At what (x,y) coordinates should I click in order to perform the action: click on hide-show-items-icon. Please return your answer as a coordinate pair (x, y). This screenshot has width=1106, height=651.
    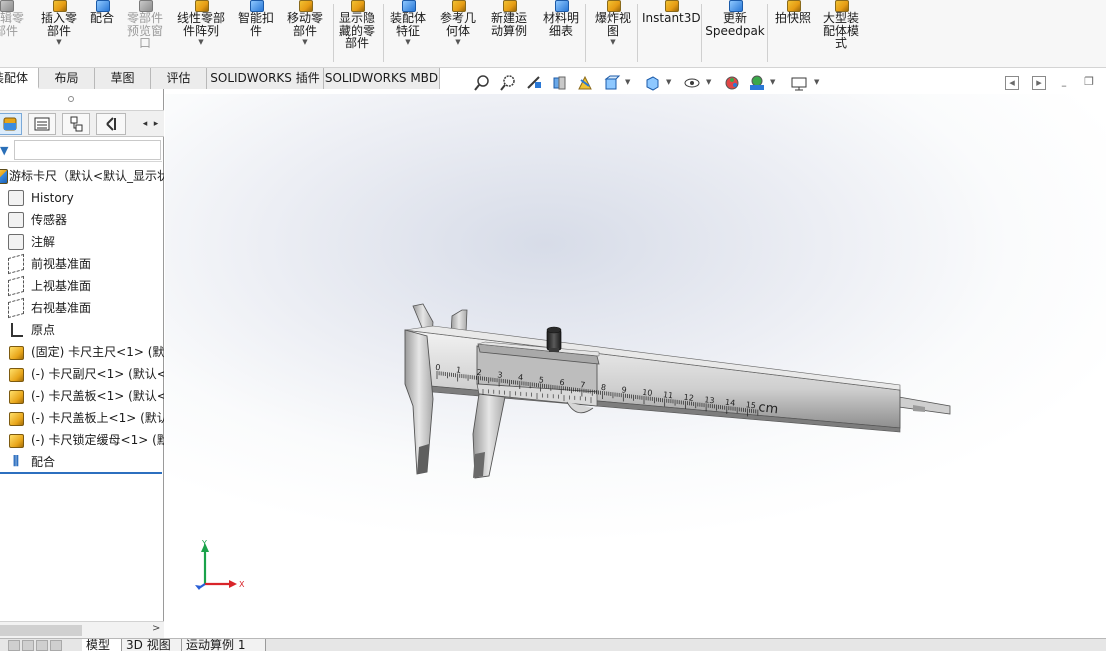
    Looking at the image, I should click on (692, 83).